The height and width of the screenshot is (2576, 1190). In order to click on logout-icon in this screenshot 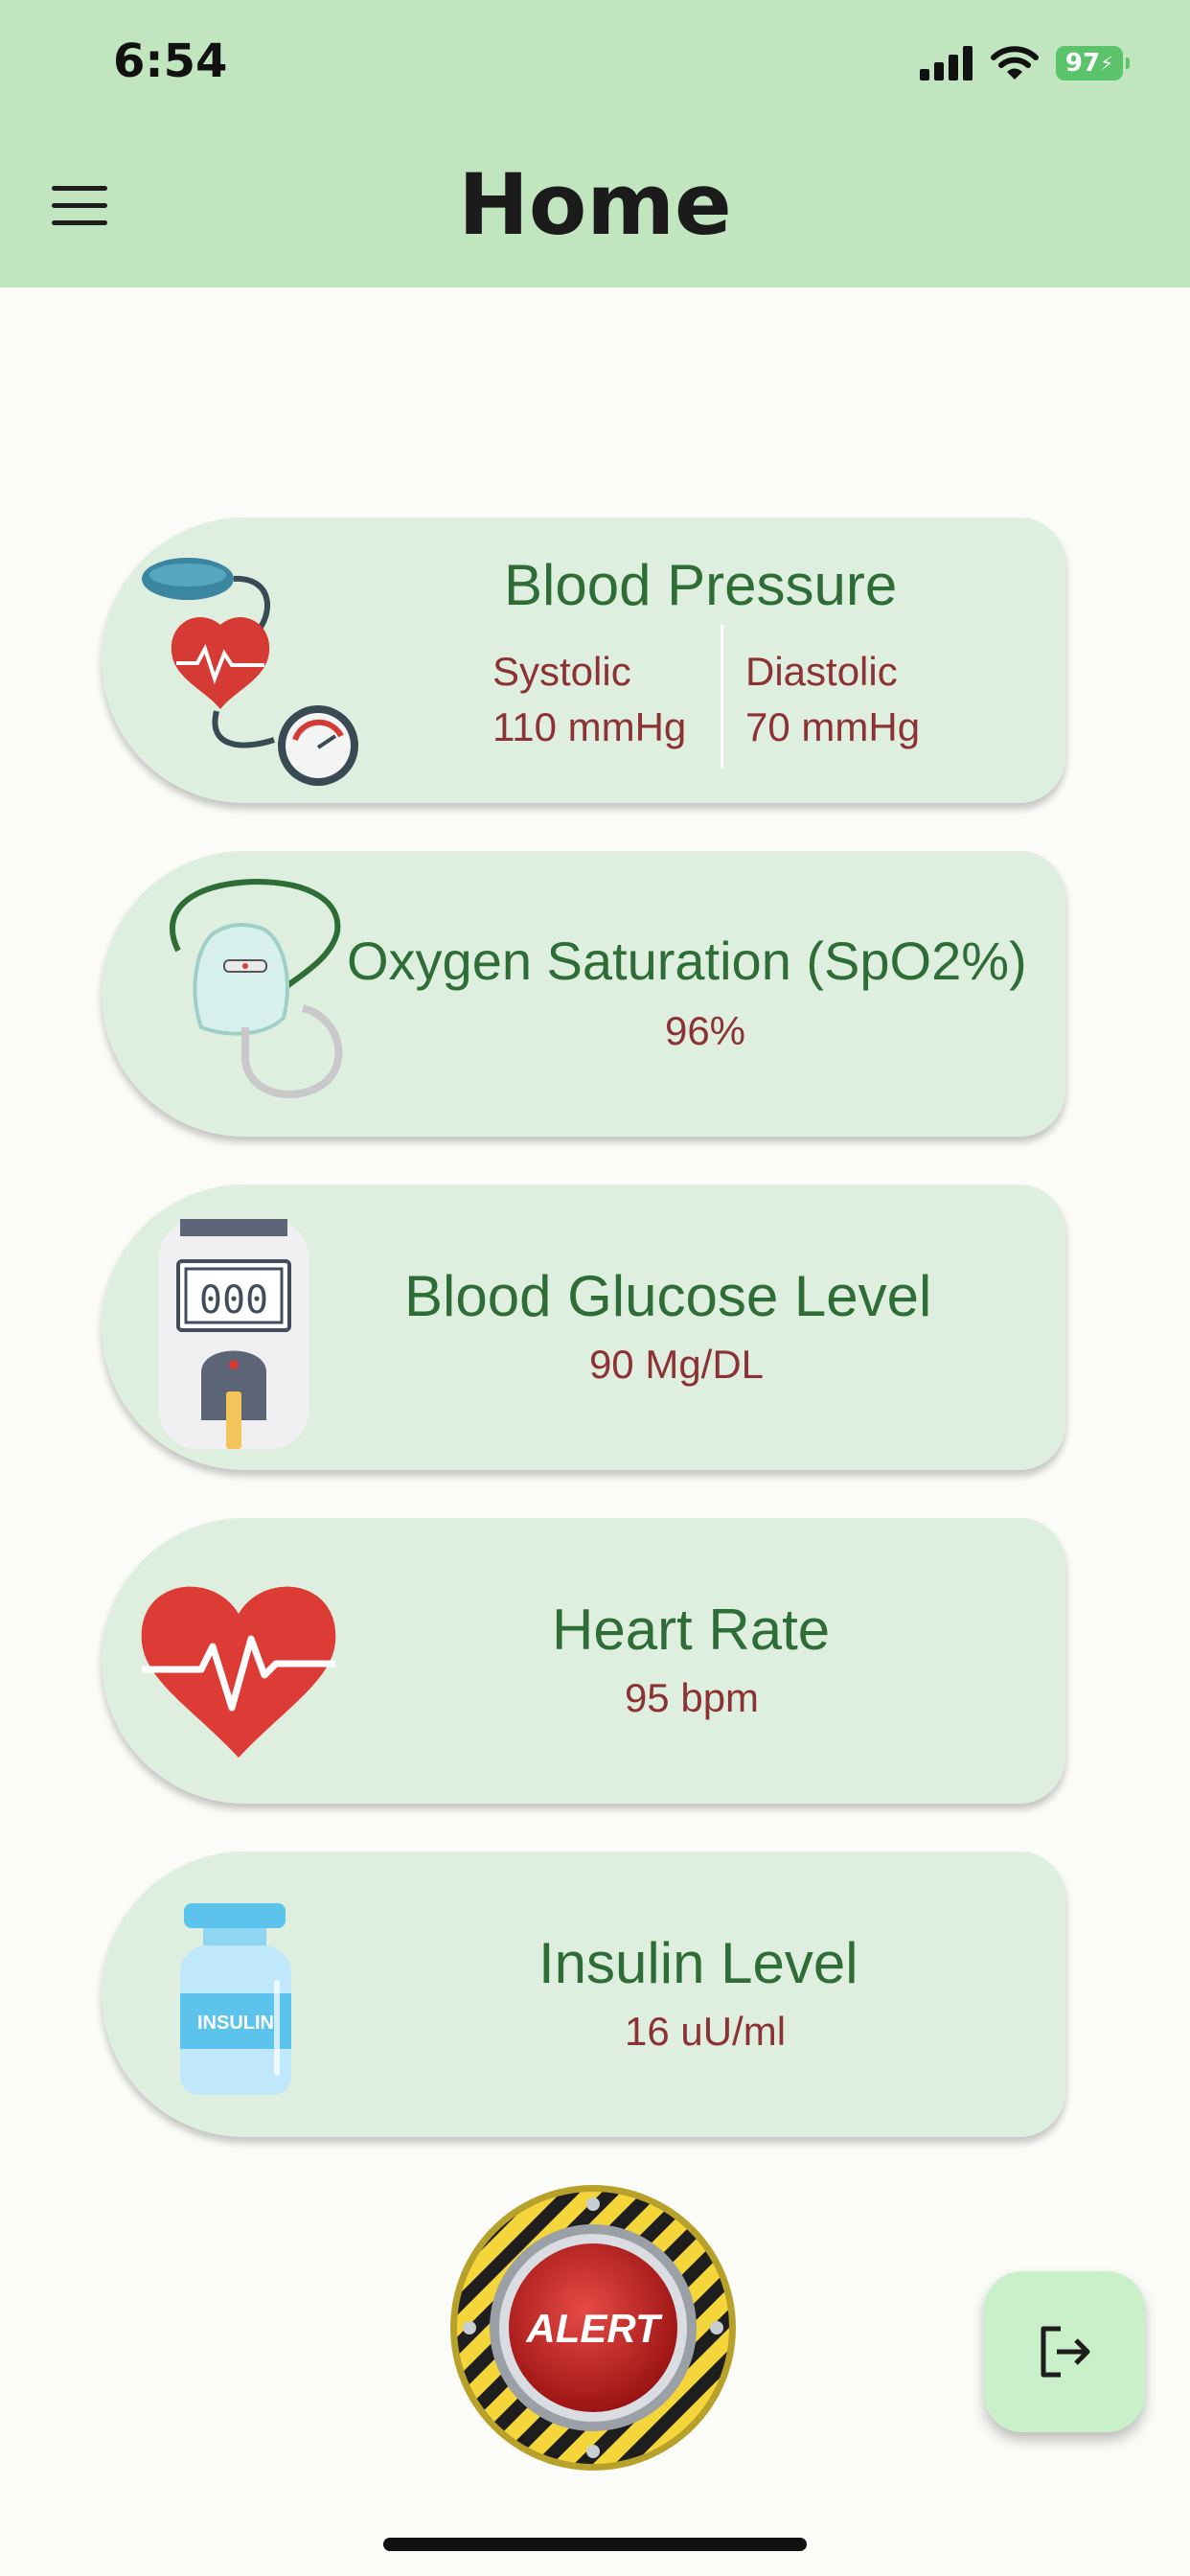, I will do `click(1066, 2352)`.